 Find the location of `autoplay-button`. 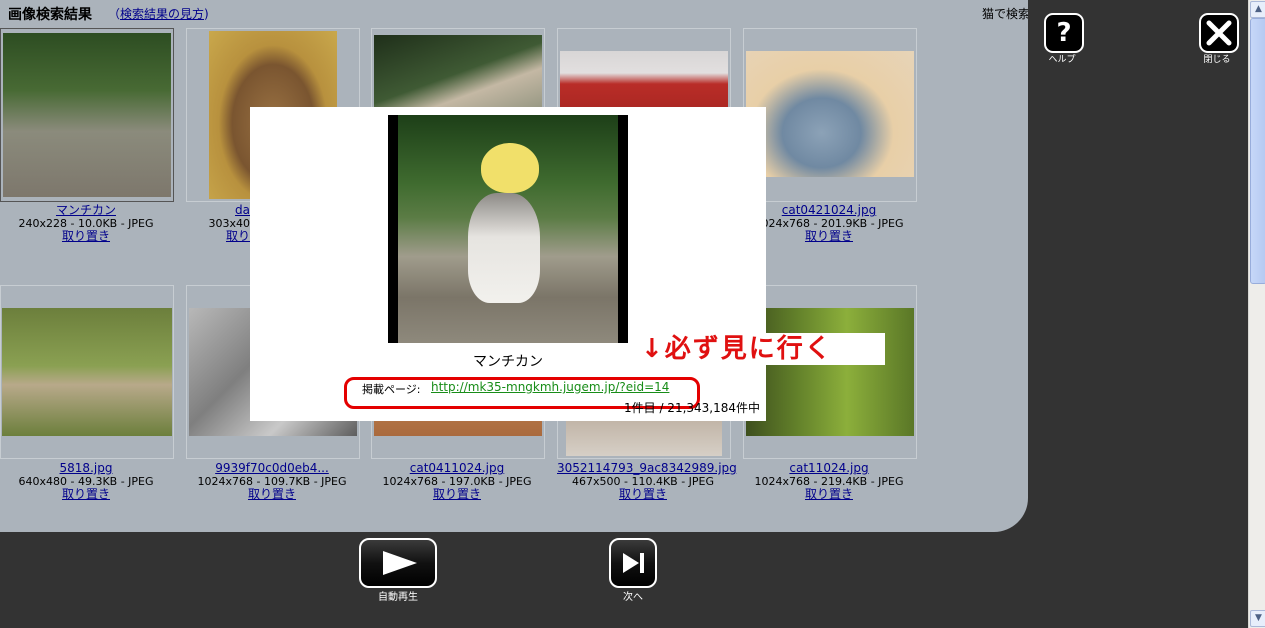

autoplay-button is located at coordinates (398, 563).